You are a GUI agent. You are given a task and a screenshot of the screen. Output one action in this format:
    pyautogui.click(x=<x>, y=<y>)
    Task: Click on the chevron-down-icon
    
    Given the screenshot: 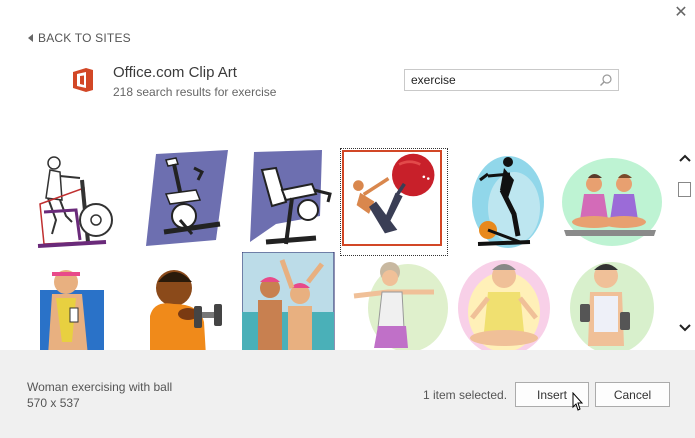 What is the action you would take?
    pyautogui.click(x=685, y=328)
    